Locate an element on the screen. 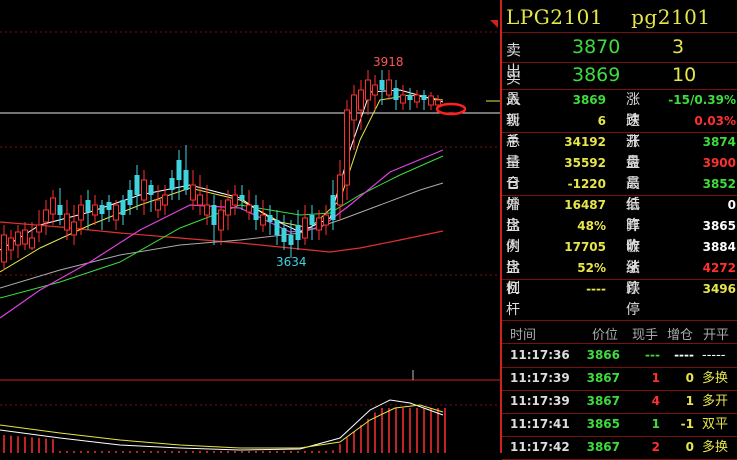 Image resolution: width=737 pixels, height=460 pixels. tick-header-time: 时间 is located at coordinates (523, 335).